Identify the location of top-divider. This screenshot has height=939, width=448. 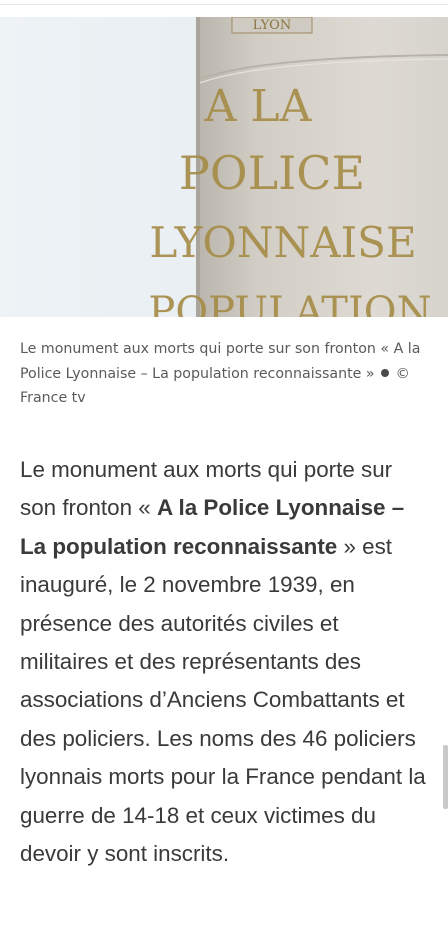
(224, 4).